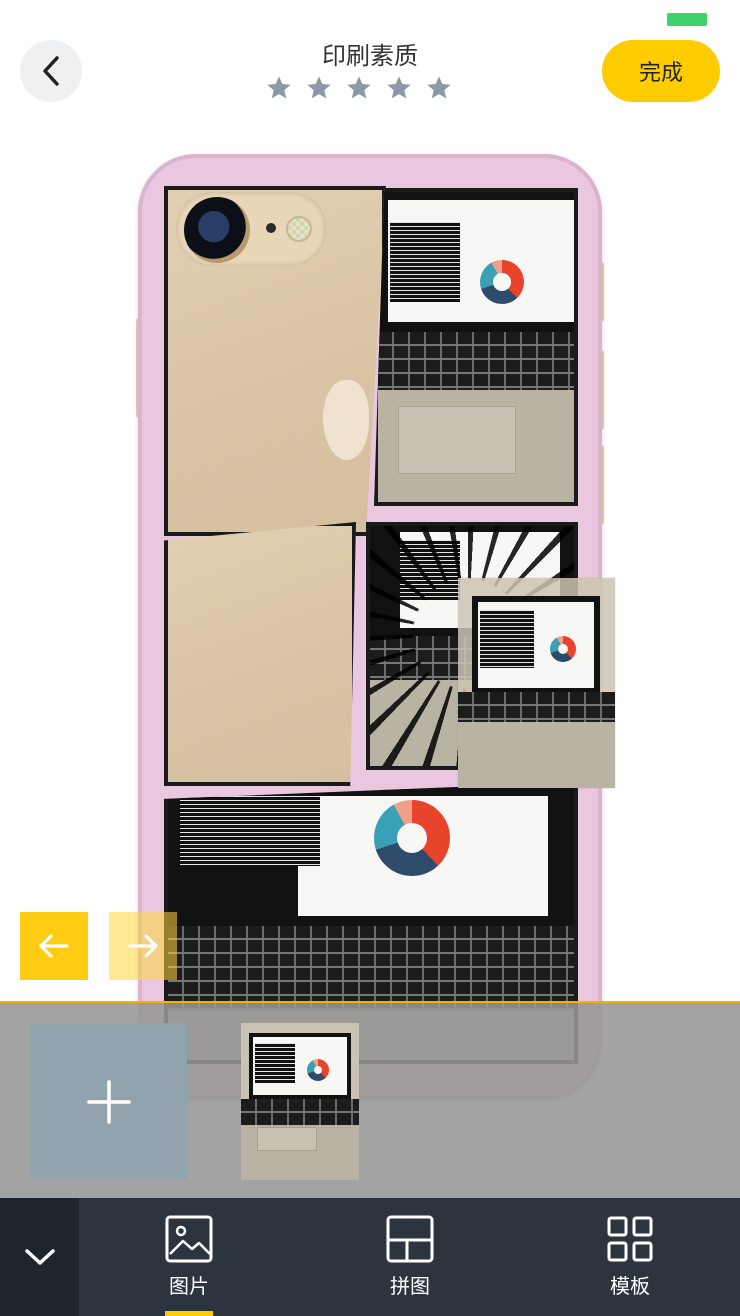 This screenshot has height=1316, width=740. What do you see at coordinates (370, 1099) in the screenshot?
I see `photo-tray` at bounding box center [370, 1099].